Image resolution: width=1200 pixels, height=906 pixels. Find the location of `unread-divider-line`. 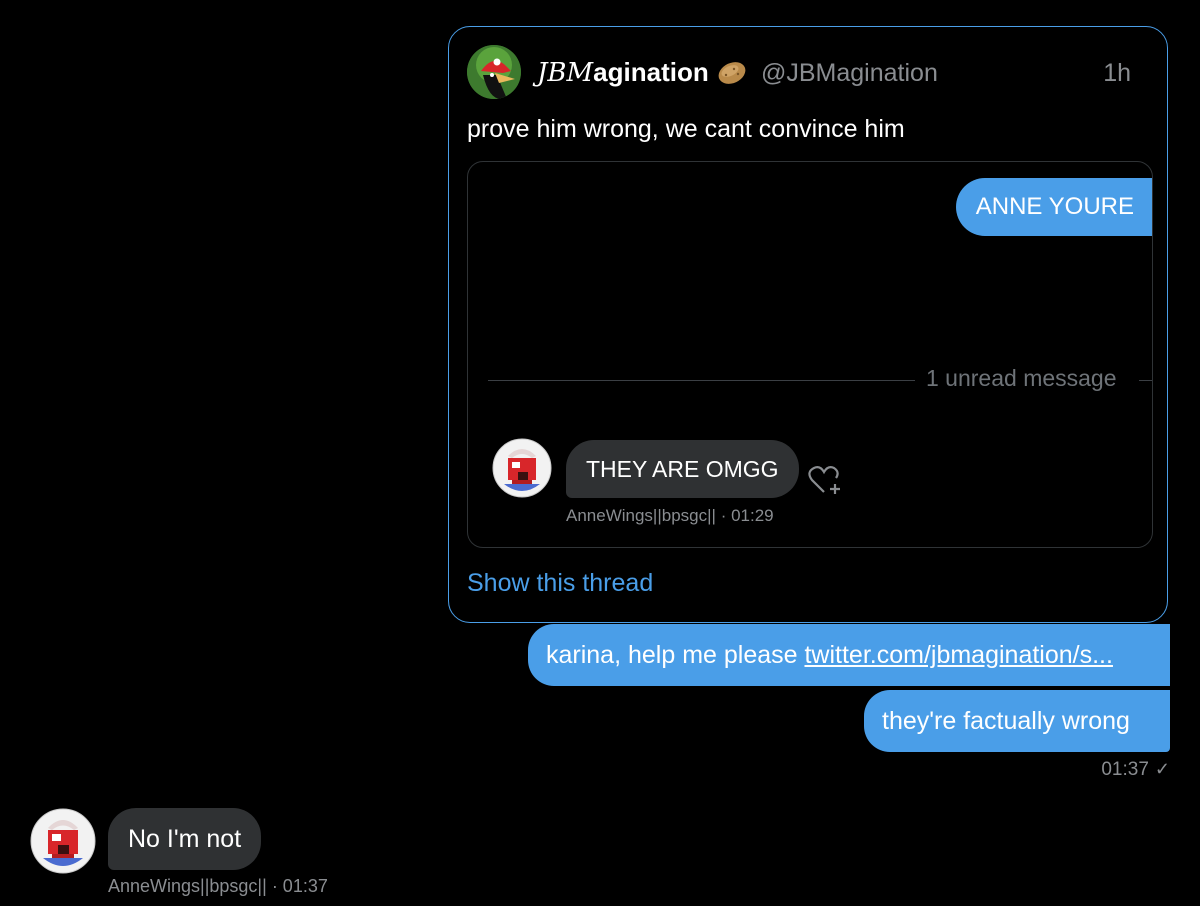

unread-divider-line is located at coordinates (701, 380).